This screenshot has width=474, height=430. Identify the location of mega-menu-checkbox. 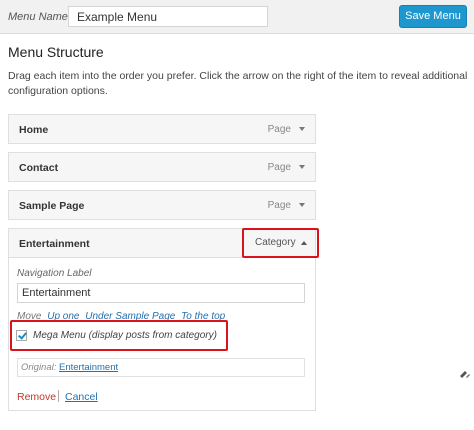
(21, 335).